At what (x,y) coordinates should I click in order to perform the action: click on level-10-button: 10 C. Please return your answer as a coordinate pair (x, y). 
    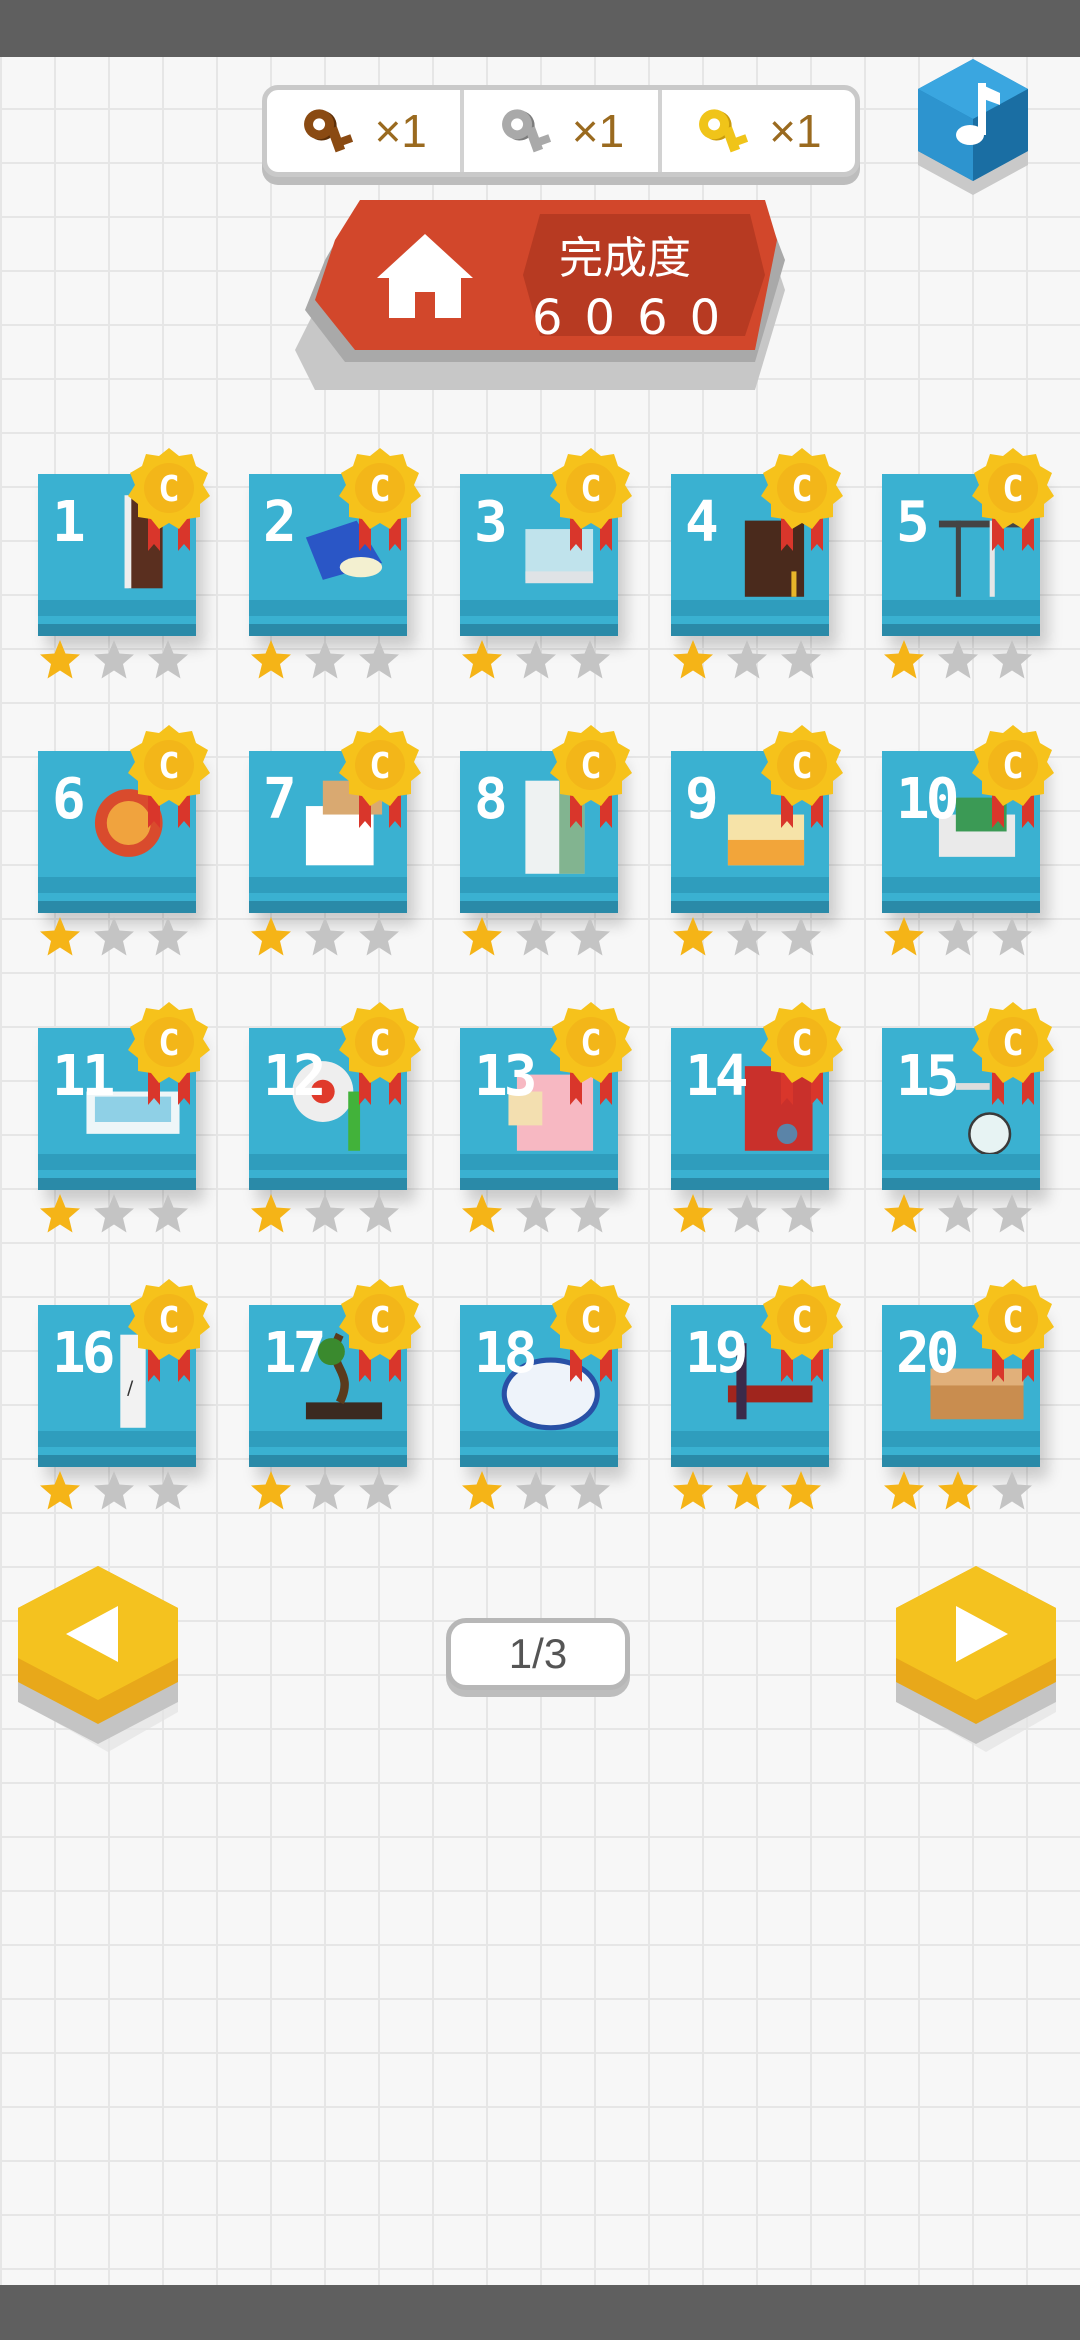
    Looking at the image, I should click on (968, 839).